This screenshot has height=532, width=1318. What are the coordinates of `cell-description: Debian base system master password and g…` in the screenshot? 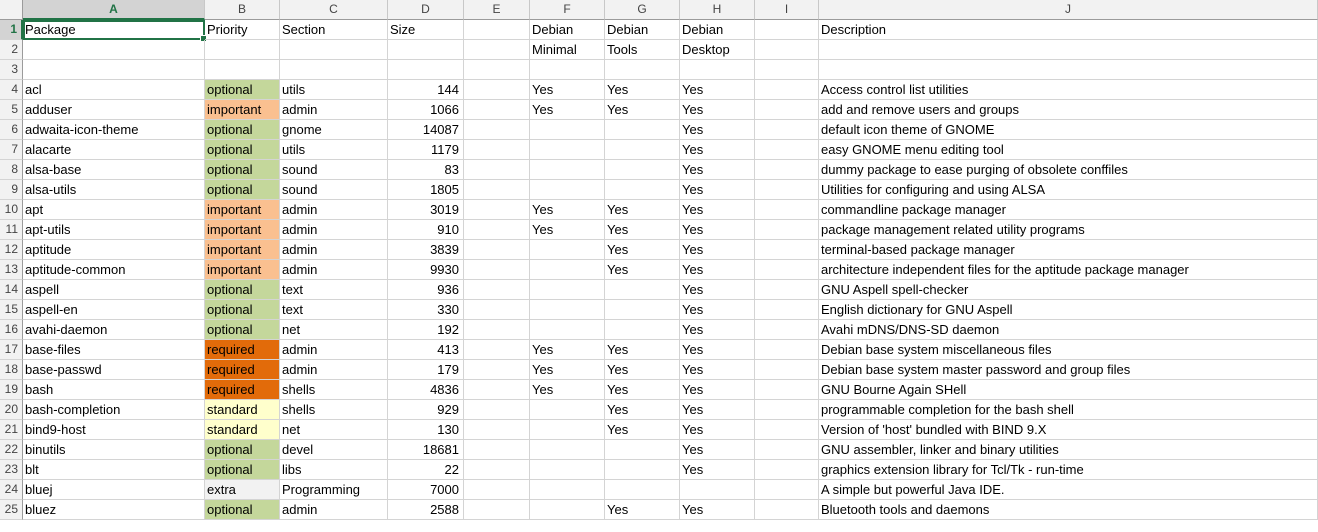 It's located at (1068, 370).